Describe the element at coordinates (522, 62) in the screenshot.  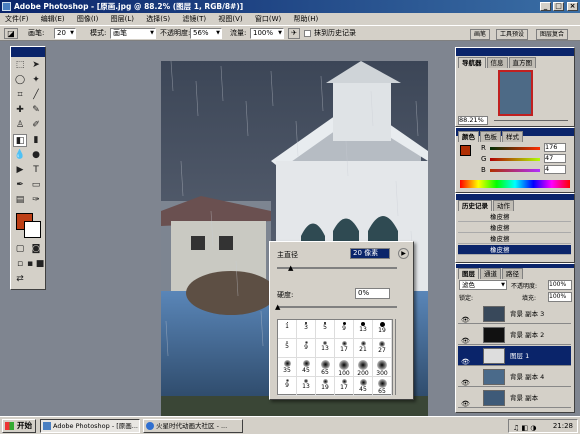
I see `tab-histogram: 直方图` at that location.